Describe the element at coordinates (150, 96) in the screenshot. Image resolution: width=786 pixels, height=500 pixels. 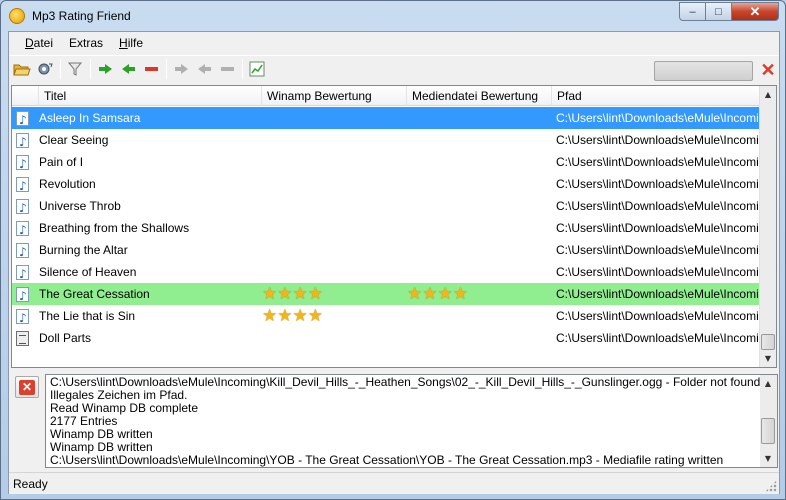
I see `column-header-titel: Titel` at that location.